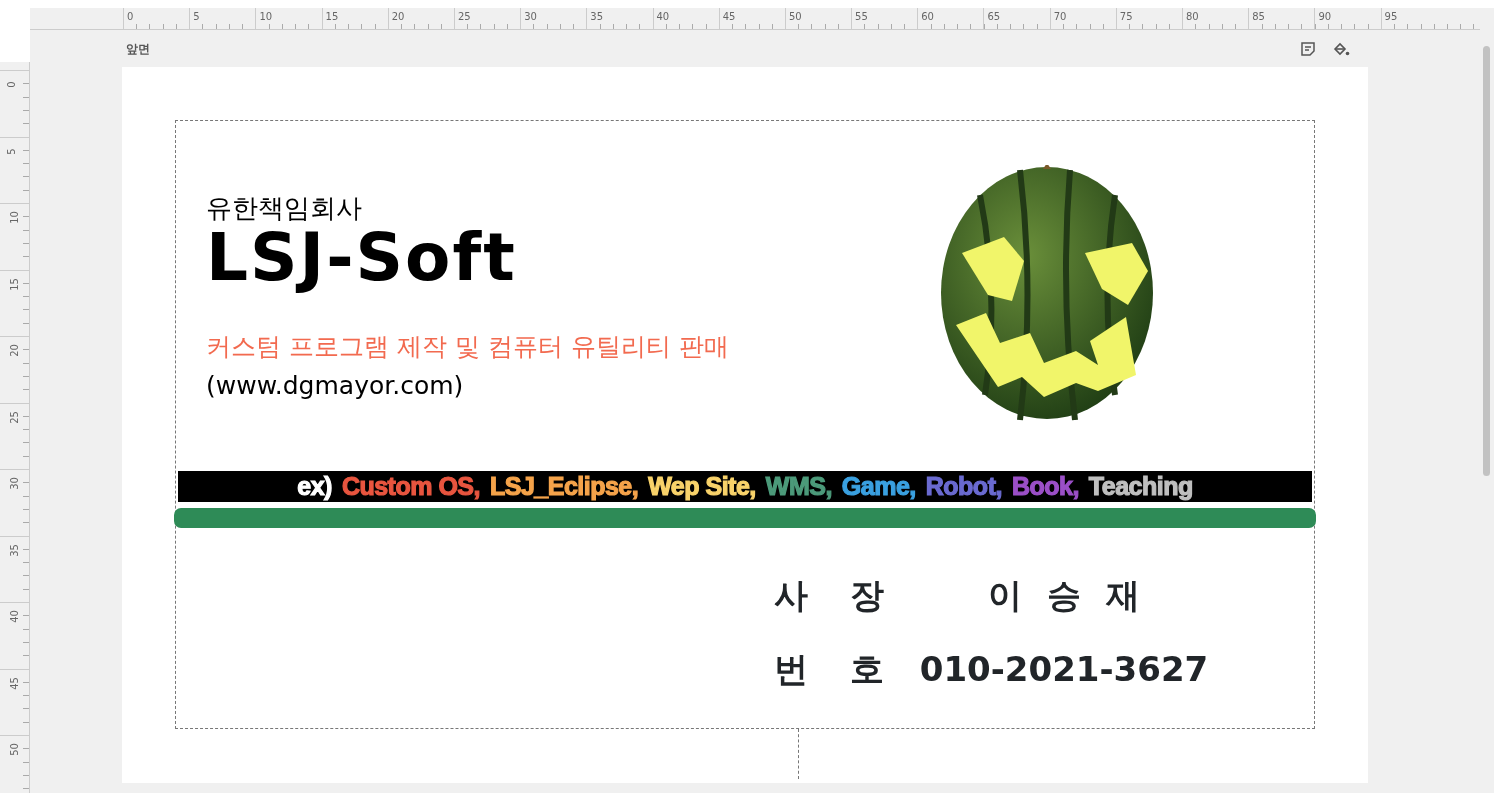 This screenshot has height=793, width=1494. Describe the element at coordinates (362, 258) in the screenshot. I see `company-logo-text: LSJ-Soft` at that location.